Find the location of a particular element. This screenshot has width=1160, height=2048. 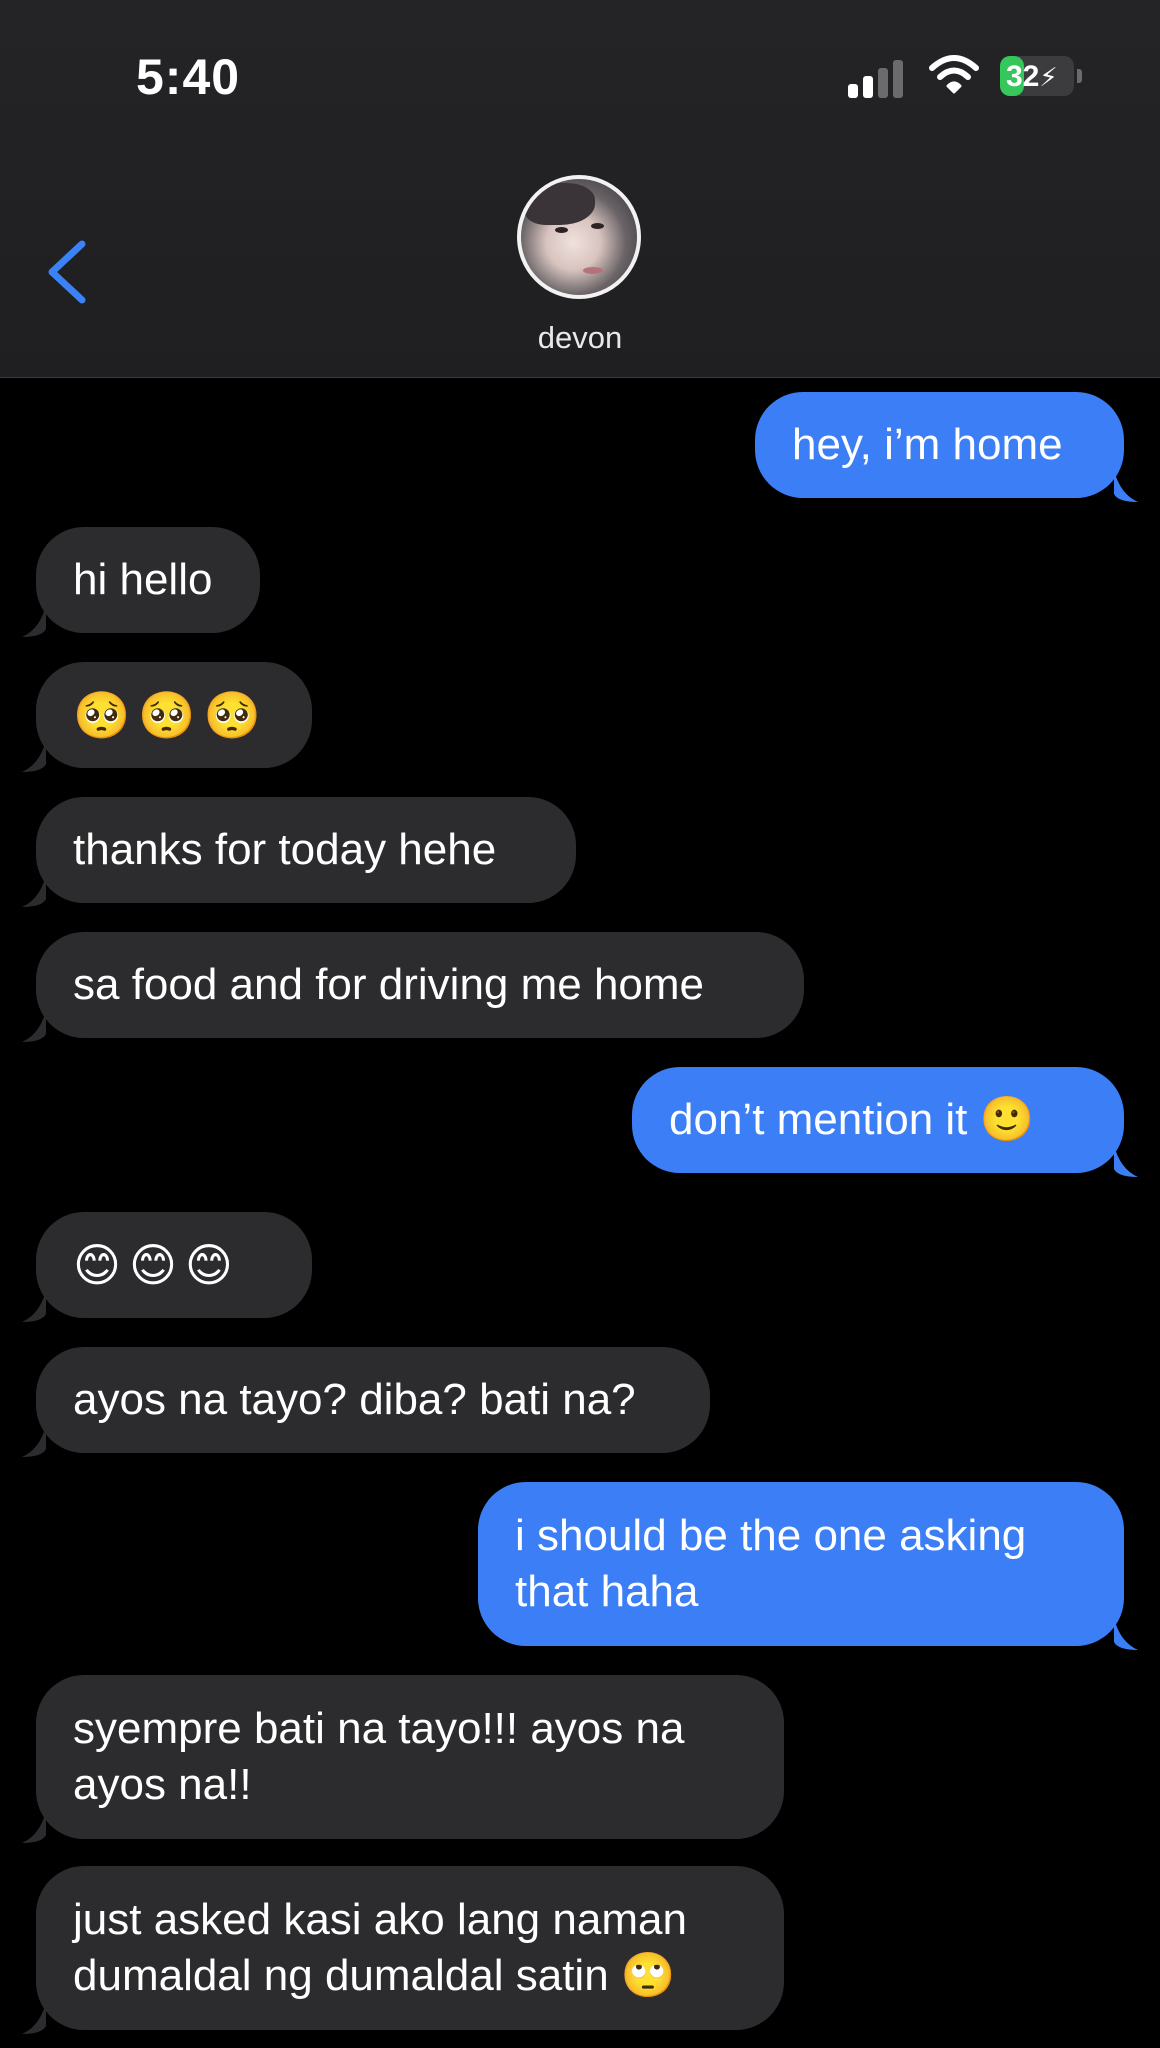

battery-level: 32⚡ is located at coordinates (1032, 76).